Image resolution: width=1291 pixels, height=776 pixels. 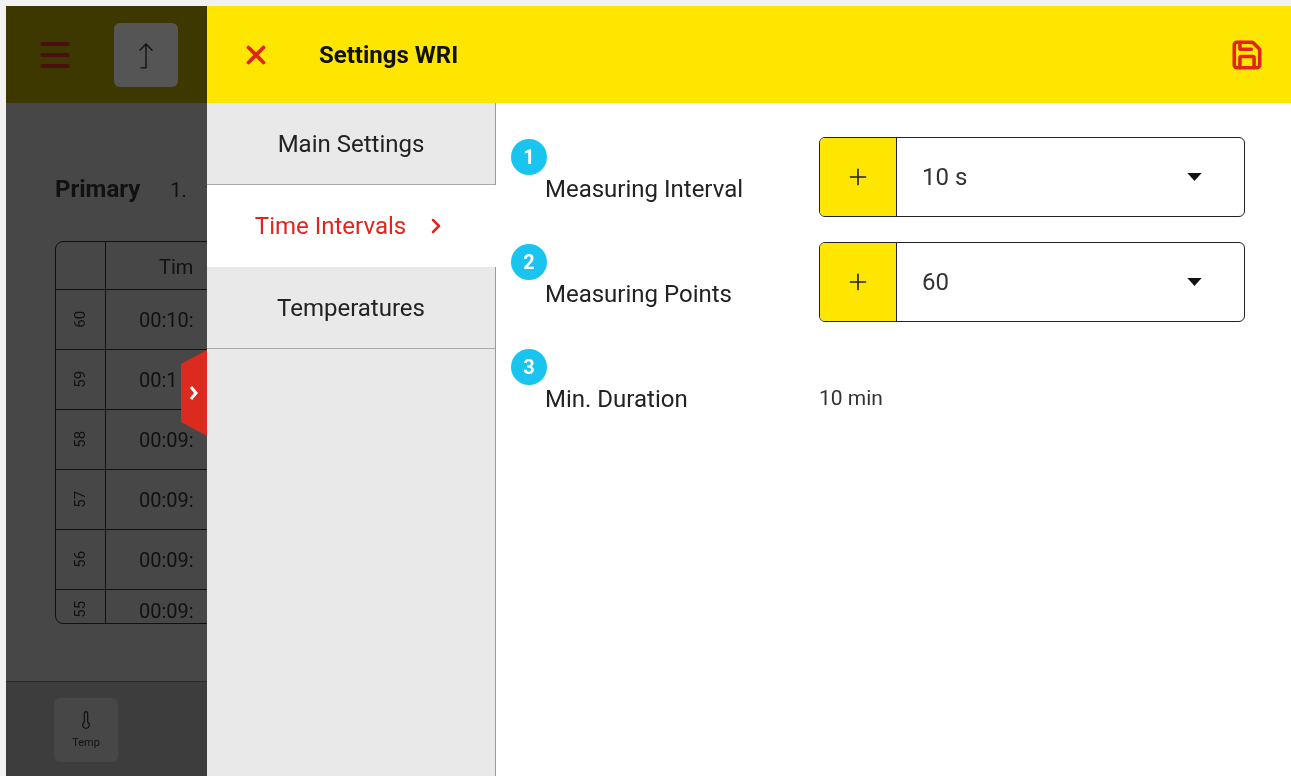 I want to click on field-label: Measuring Points, so click(x=638, y=294).